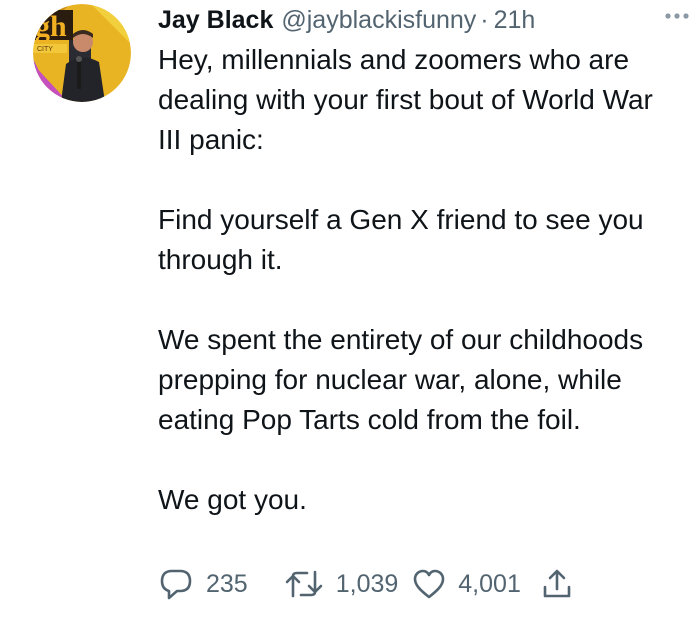 This screenshot has height=631, width=700. I want to click on share-icon, so click(557, 583).